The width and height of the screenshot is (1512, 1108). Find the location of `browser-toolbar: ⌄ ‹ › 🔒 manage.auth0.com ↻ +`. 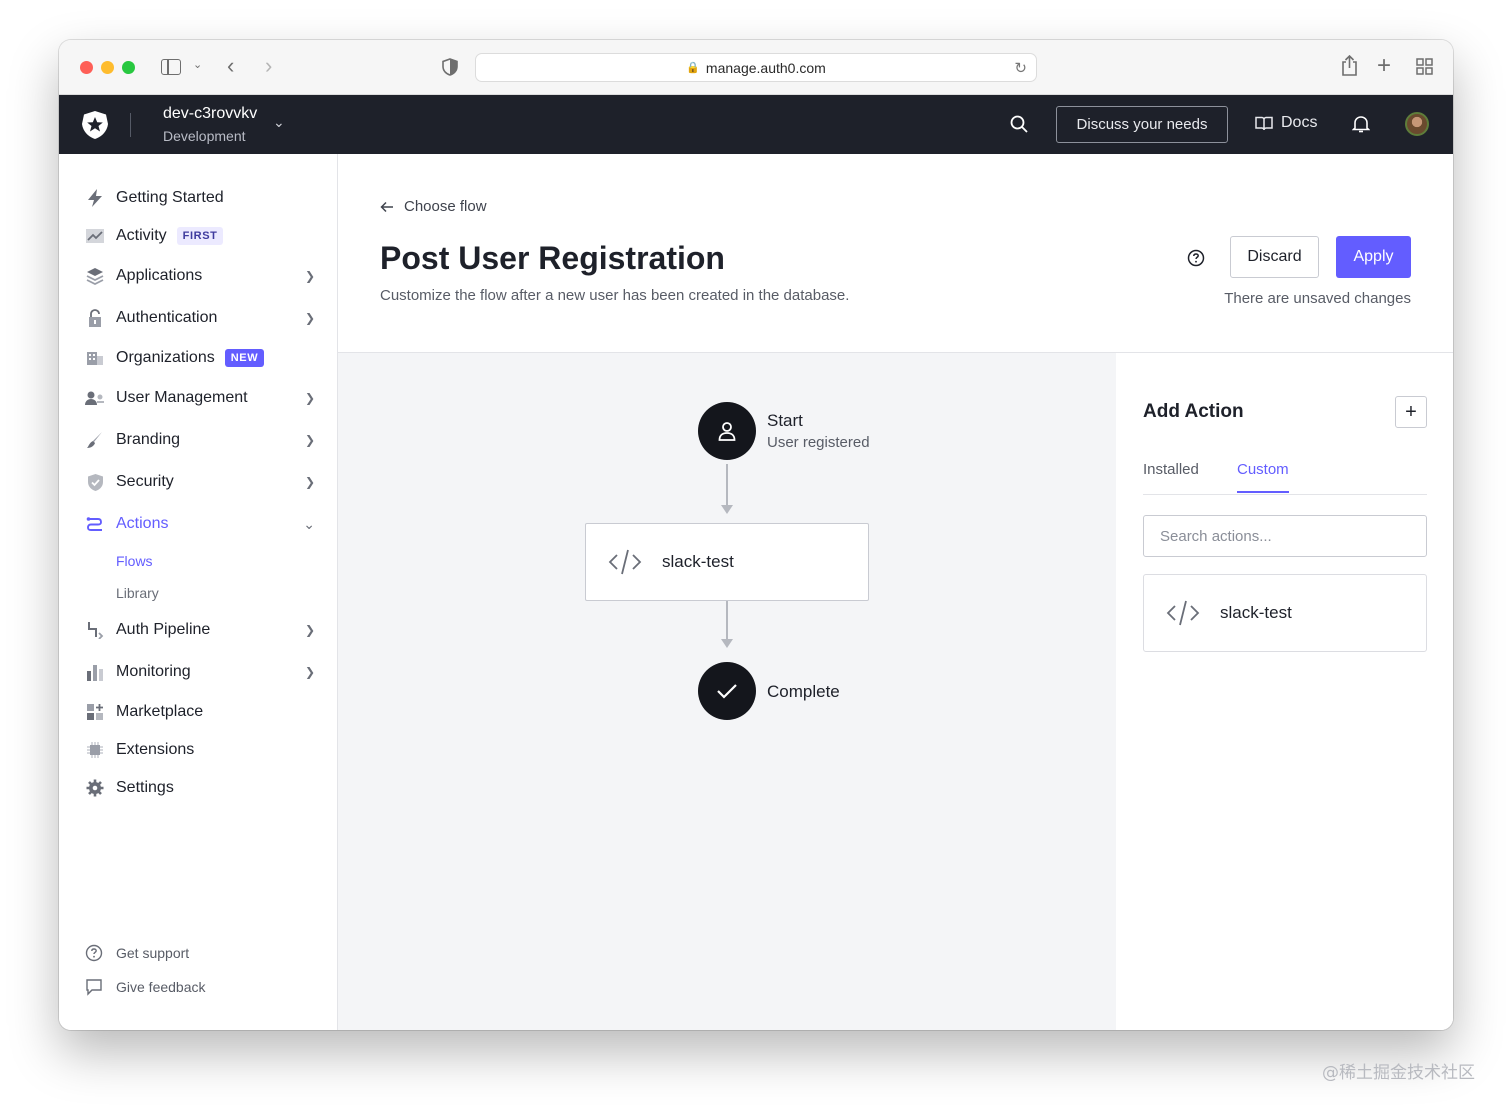

browser-toolbar: ⌄ ‹ › 🔒 manage.auth0.com ↻ + is located at coordinates (756, 67).